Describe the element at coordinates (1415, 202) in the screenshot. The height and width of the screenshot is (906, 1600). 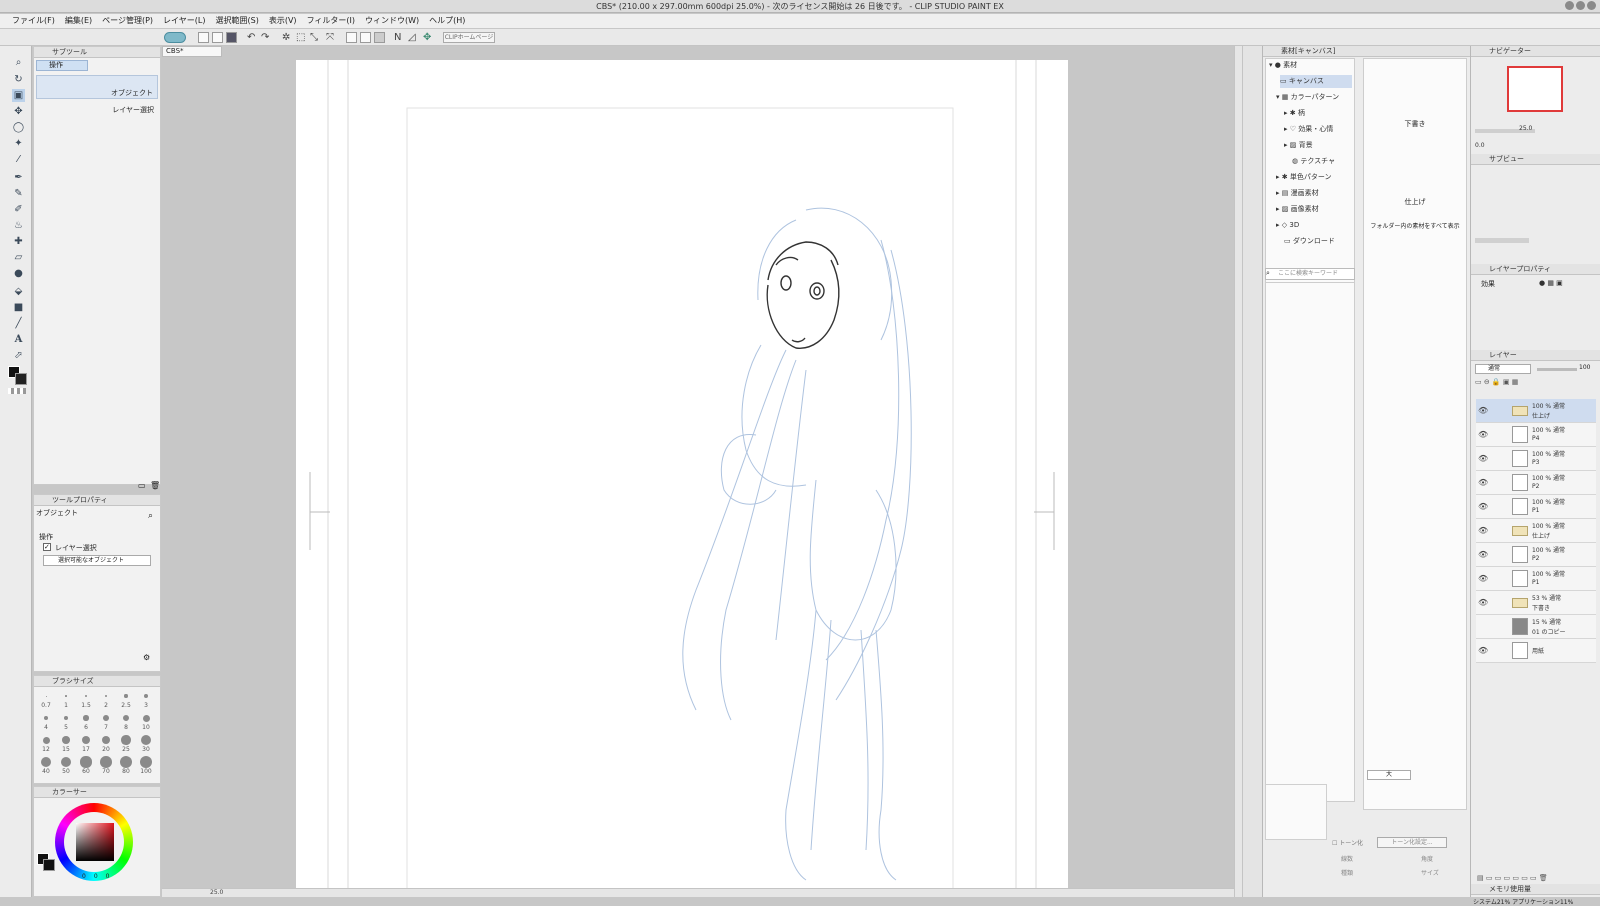
I see `material-item-finish: 仕上げ` at that location.